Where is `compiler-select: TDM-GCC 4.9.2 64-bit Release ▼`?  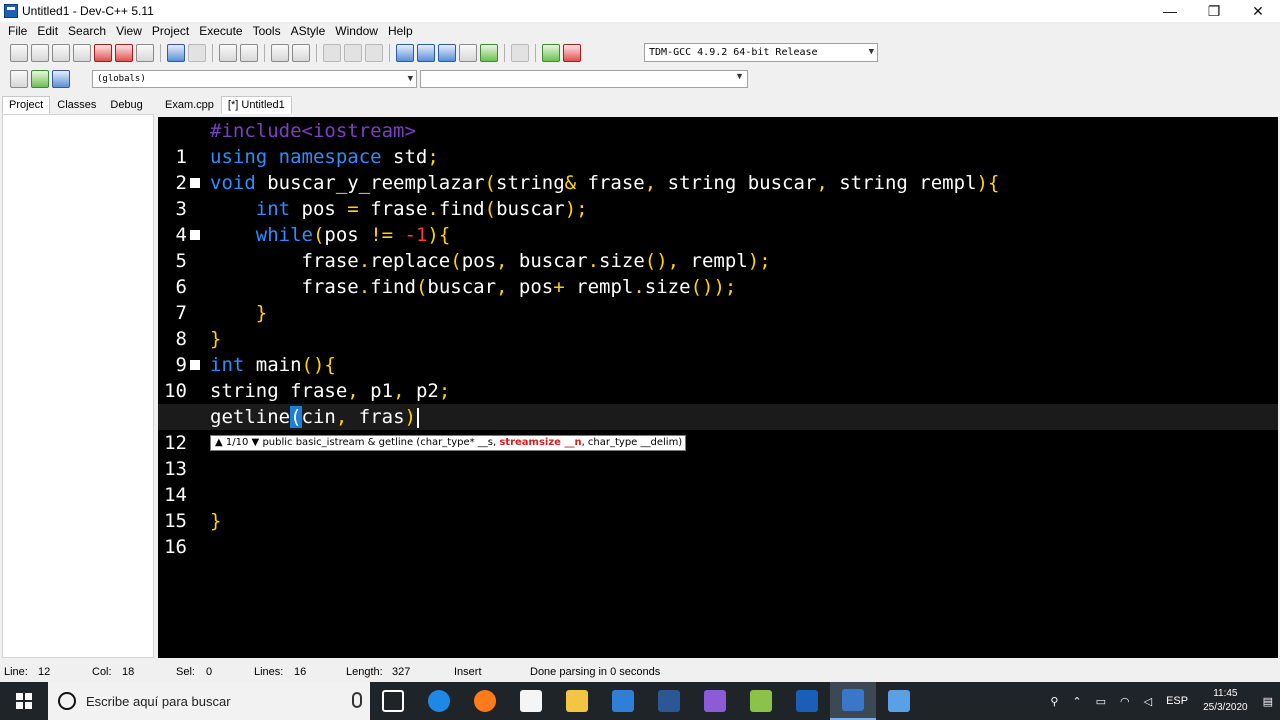 compiler-select: TDM-GCC 4.9.2 64-bit Release ▼ is located at coordinates (761, 52).